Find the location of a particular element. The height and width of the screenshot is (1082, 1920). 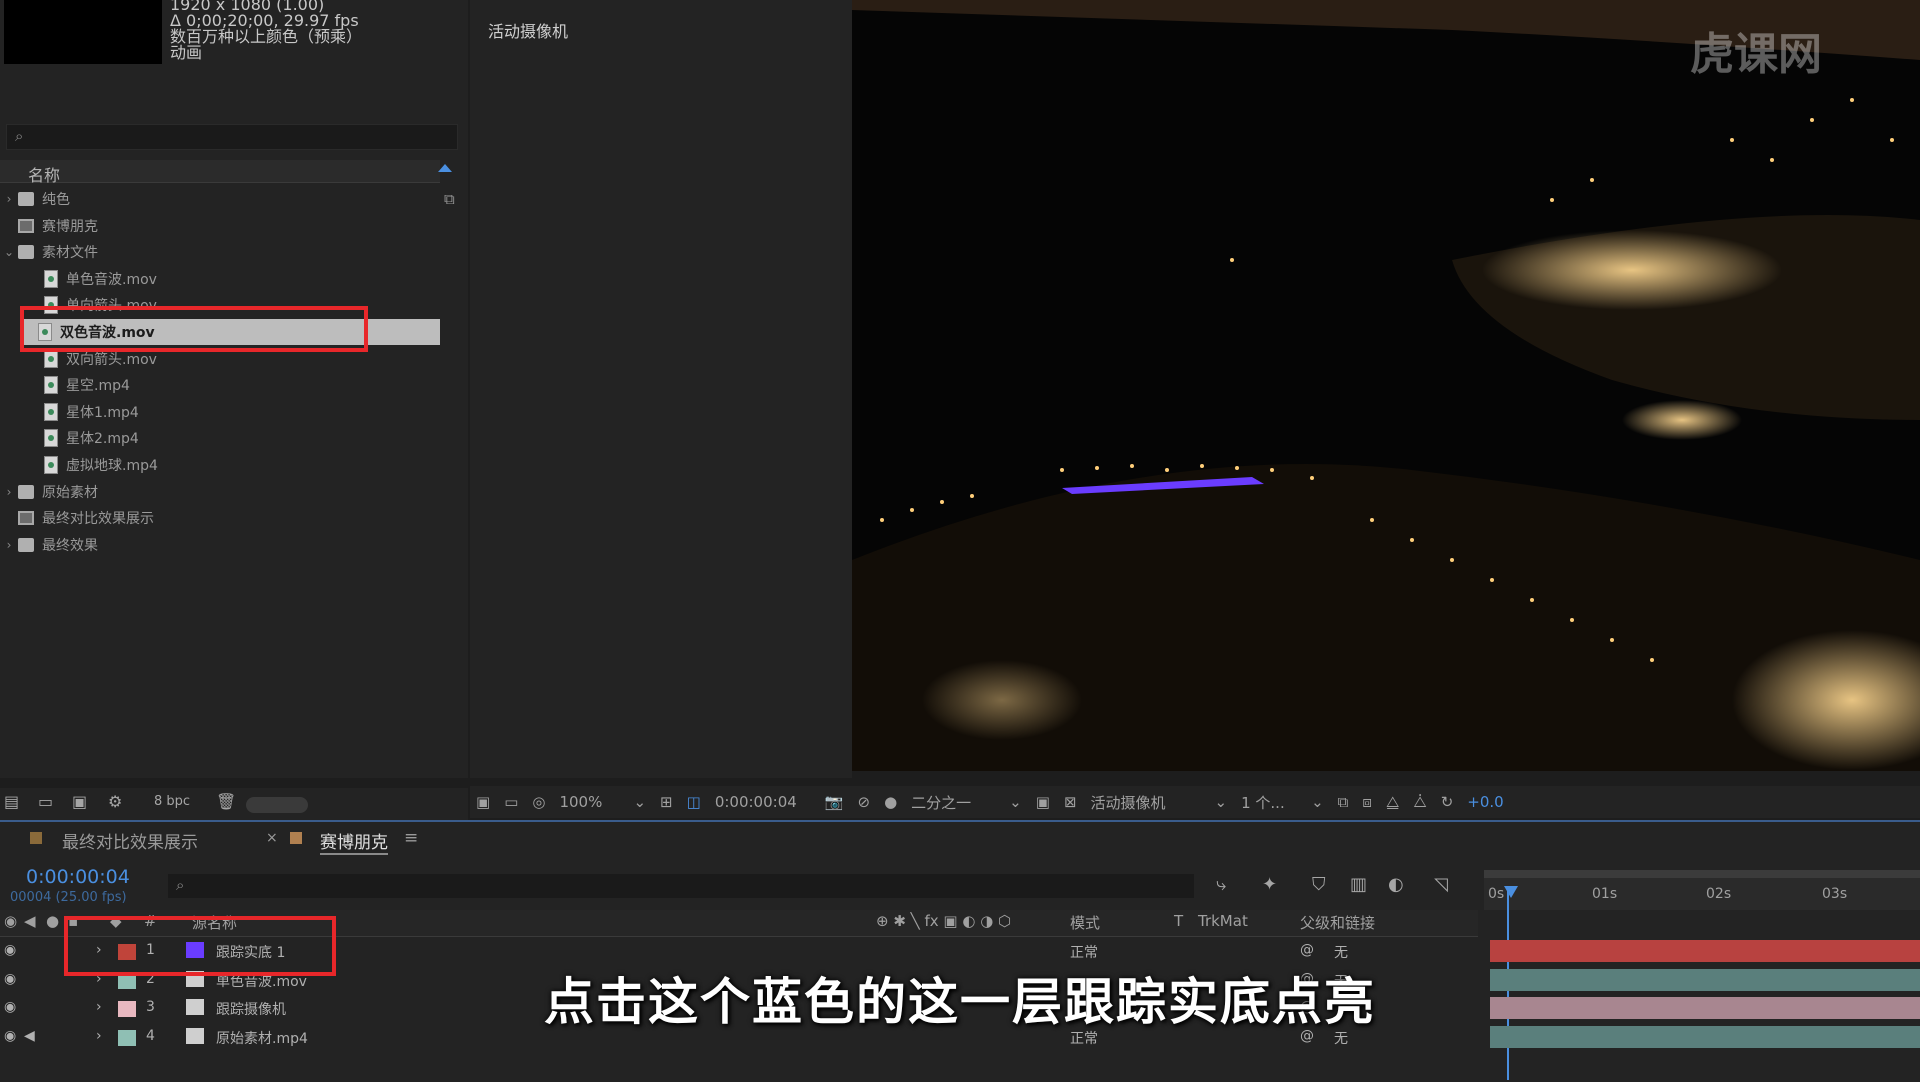

project-item: ⌄ 素材文件 is located at coordinates (220, 252).